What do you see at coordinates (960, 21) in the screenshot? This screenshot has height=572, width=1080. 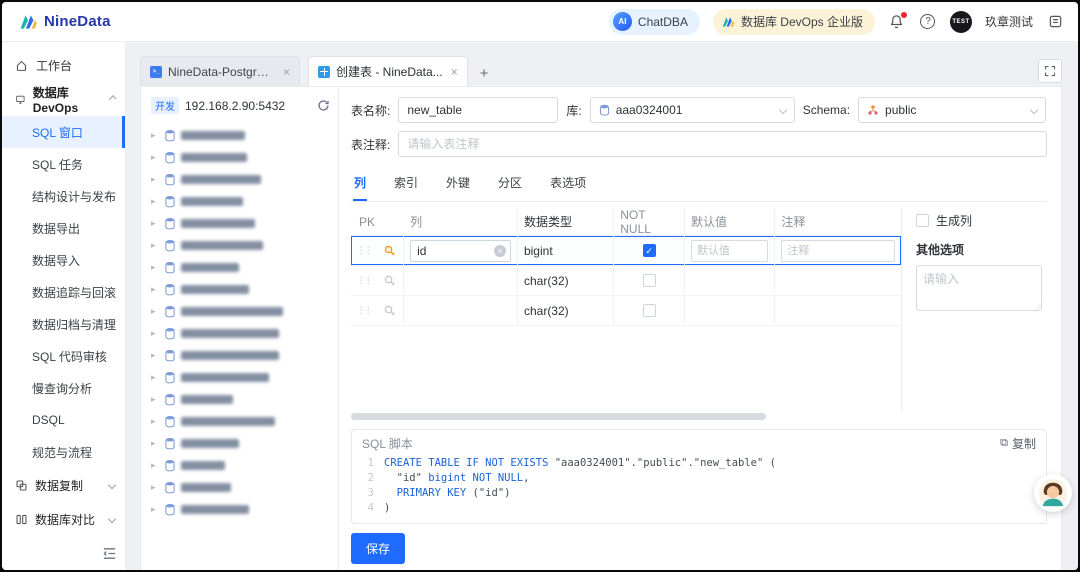 I see `avatar: TEST` at bounding box center [960, 21].